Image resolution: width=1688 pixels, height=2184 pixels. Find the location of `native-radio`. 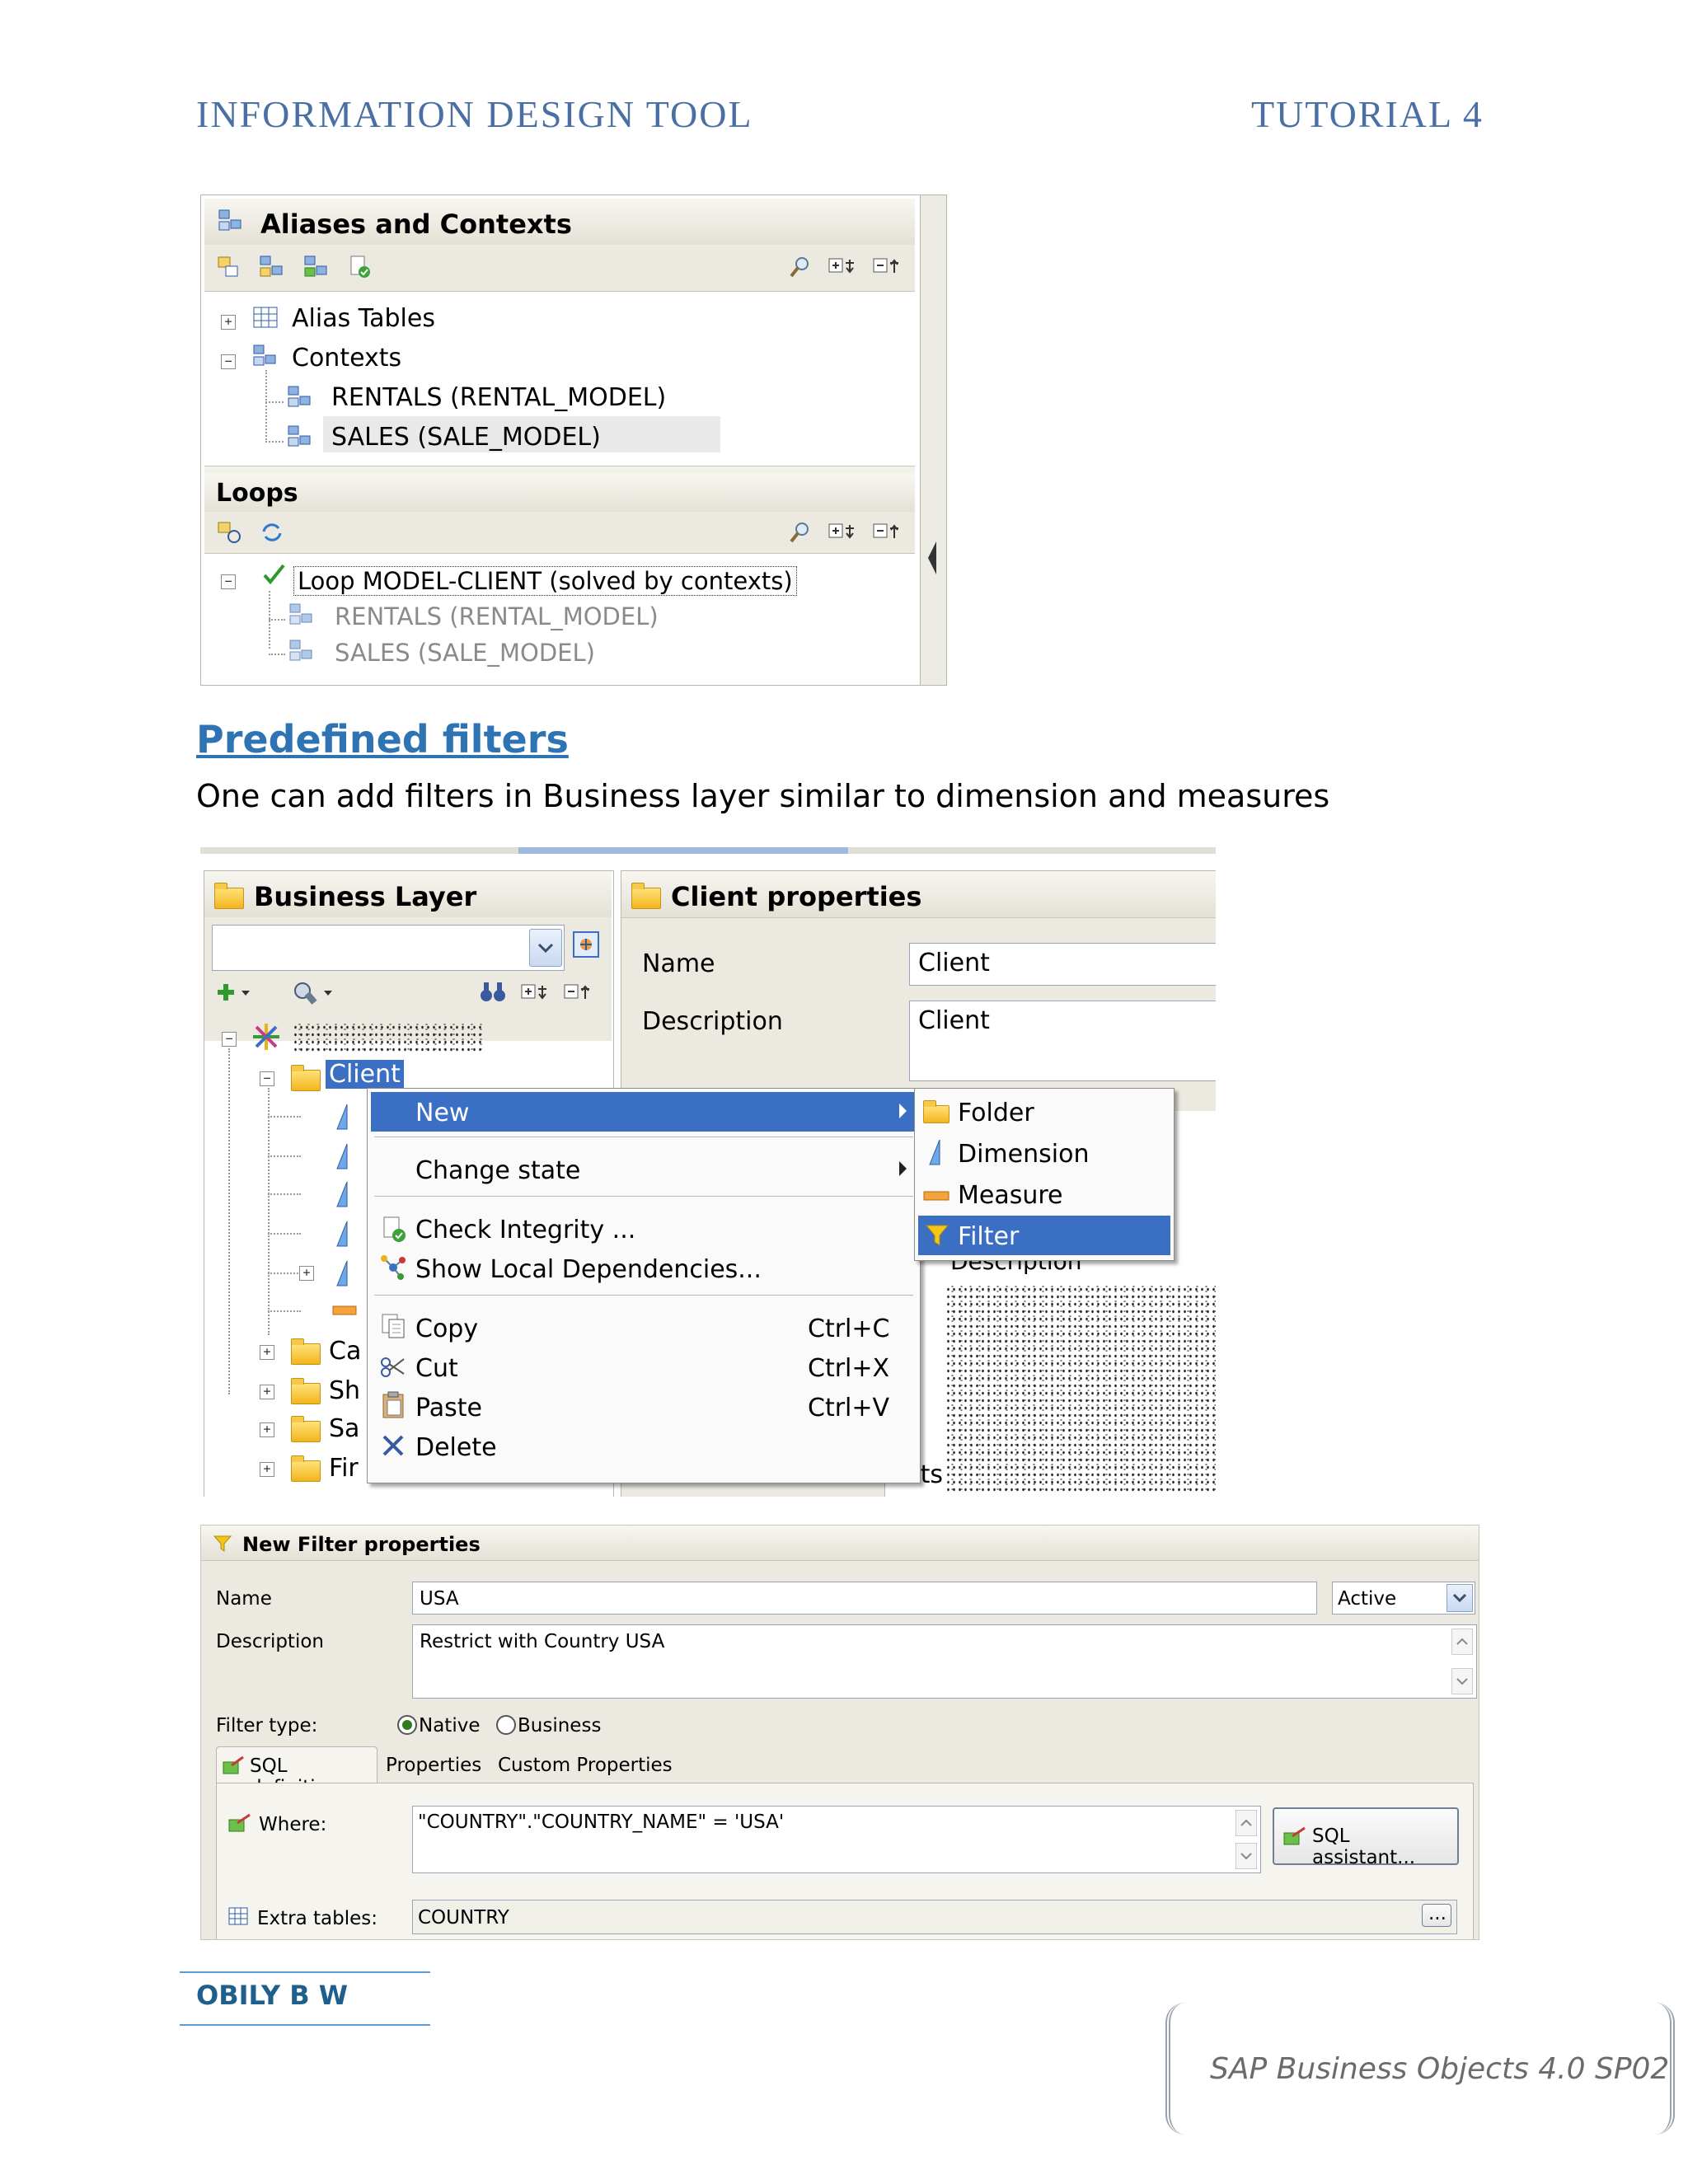

native-radio is located at coordinates (407, 1725).